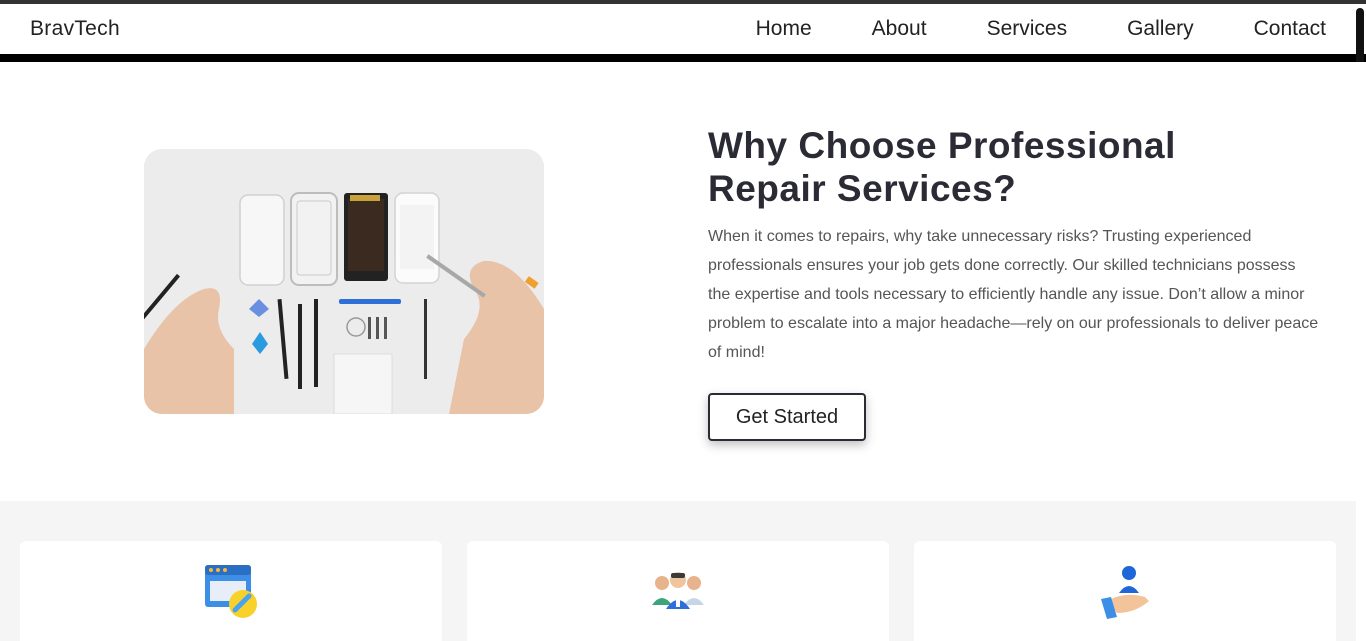  I want to click on customer-care-icon, so click(1125, 592).